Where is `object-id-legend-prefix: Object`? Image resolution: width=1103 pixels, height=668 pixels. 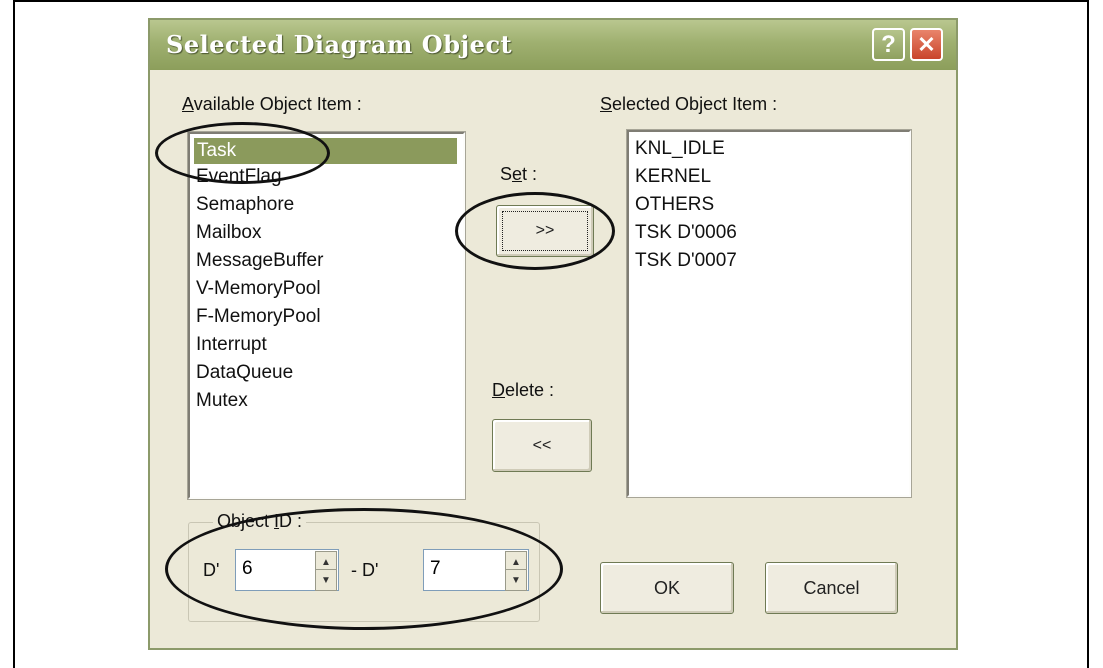
object-id-legend-prefix: Object is located at coordinates (246, 521).